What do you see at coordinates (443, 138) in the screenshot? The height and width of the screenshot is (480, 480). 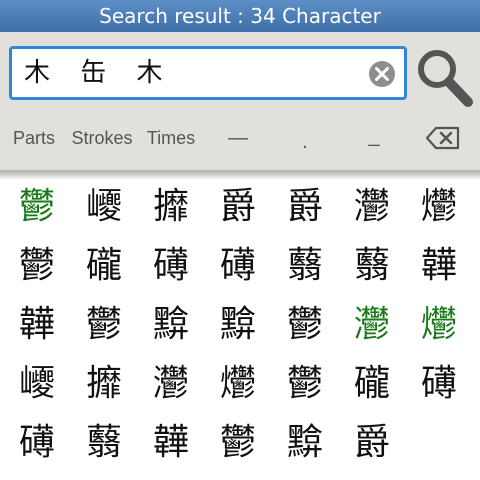 I see `backspace-icon` at bounding box center [443, 138].